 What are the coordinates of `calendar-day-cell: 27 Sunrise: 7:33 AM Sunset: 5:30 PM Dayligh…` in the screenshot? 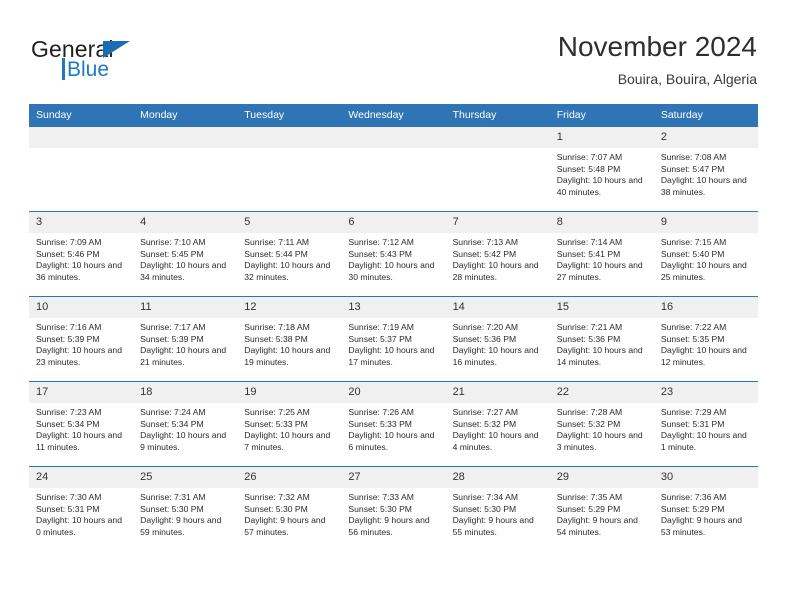 It's located at (393, 508).